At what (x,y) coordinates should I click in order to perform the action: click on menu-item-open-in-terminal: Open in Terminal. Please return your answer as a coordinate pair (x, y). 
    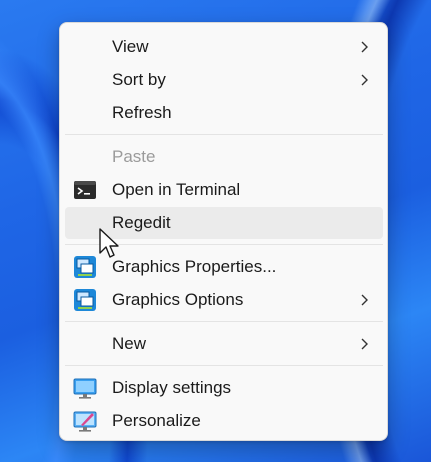
    Looking at the image, I should click on (224, 190).